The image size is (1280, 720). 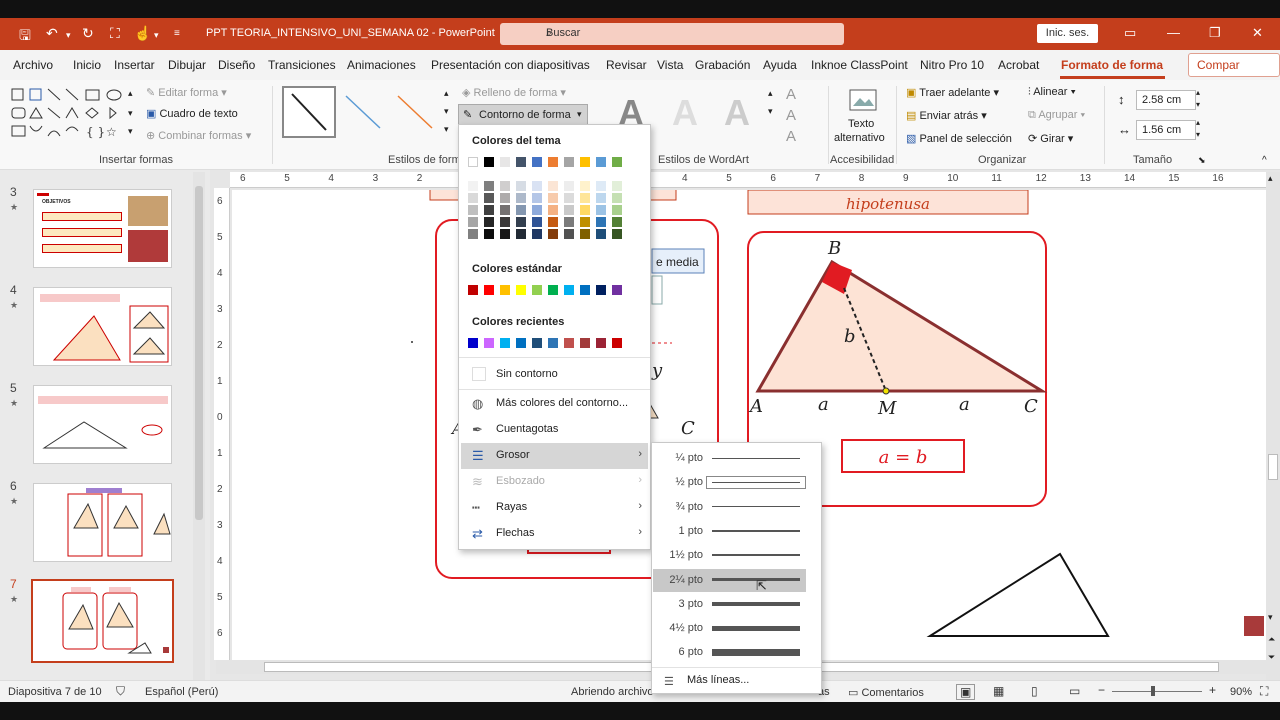 What do you see at coordinates (946, 115) in the screenshot?
I see `send-backward-button: ▤ Enviar atrás ▾` at bounding box center [946, 115].